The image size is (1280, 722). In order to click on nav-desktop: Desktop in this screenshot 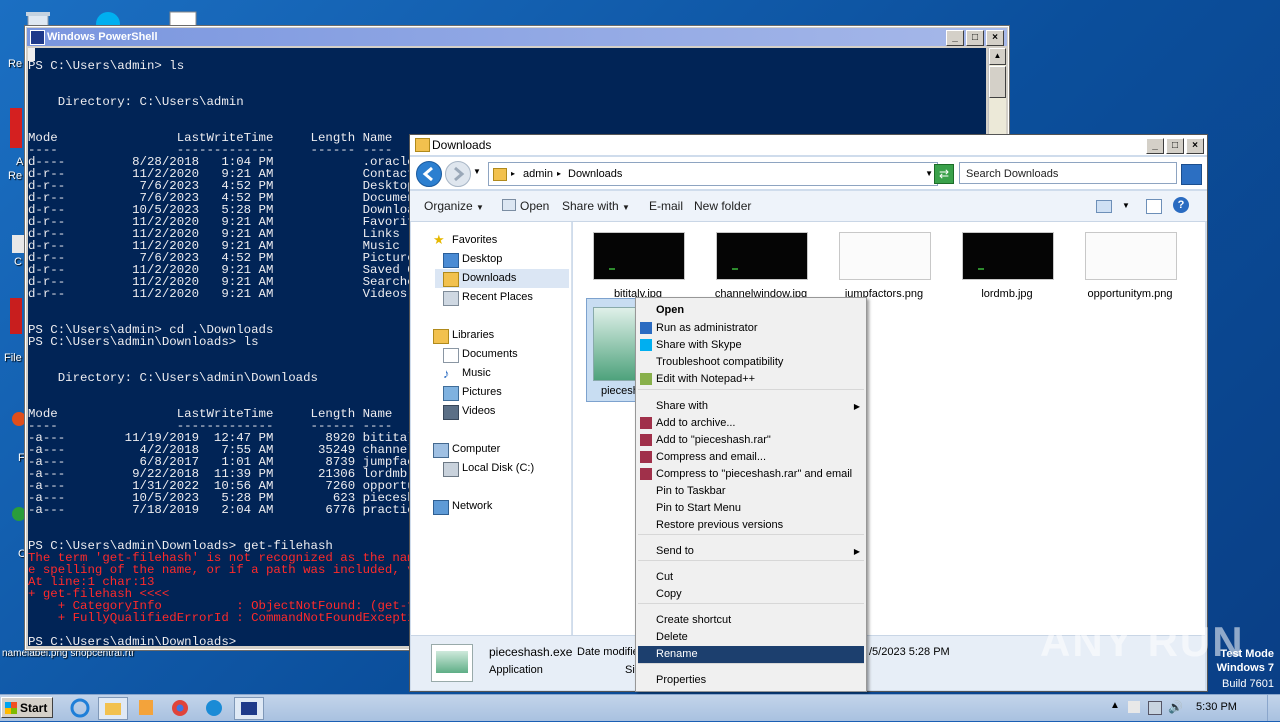, I will do `click(482, 259)`.